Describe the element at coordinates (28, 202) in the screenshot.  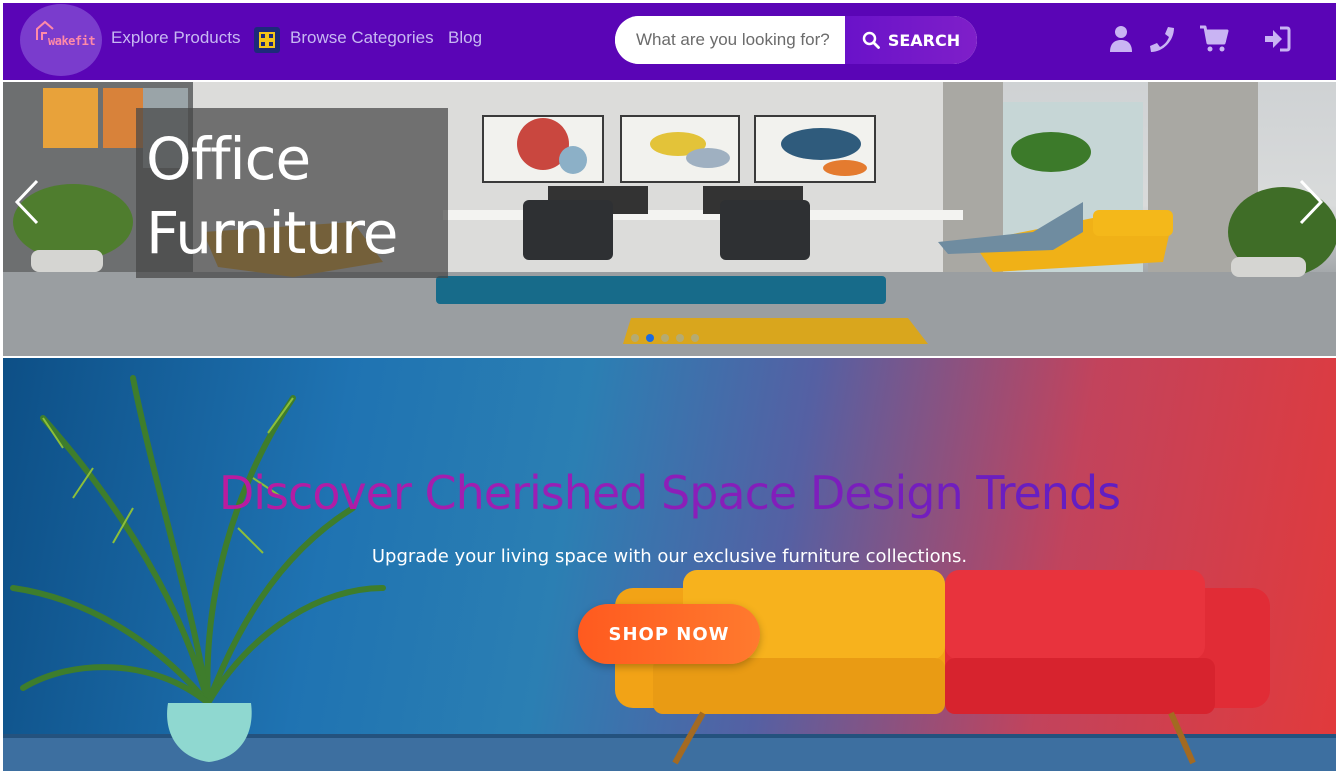
I see `chevron-left-icon` at that location.